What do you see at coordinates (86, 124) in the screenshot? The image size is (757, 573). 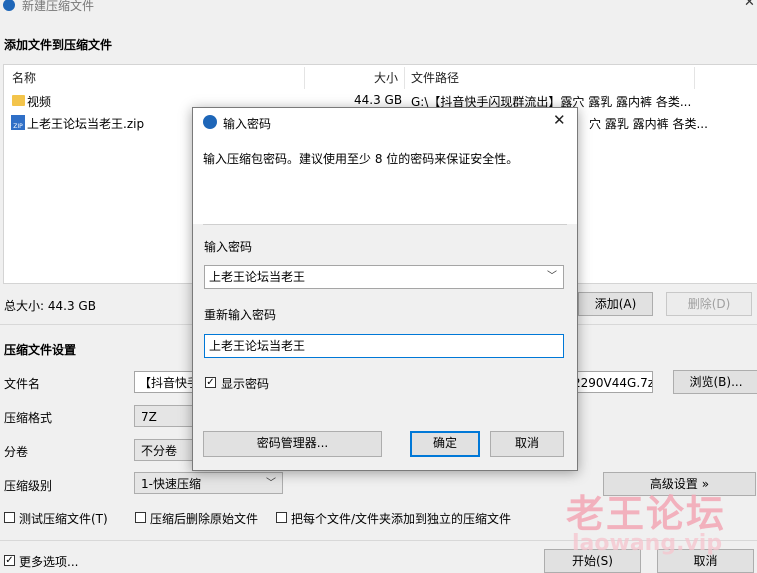 I see `file-name: 上老王论坛当老王.zip` at bounding box center [86, 124].